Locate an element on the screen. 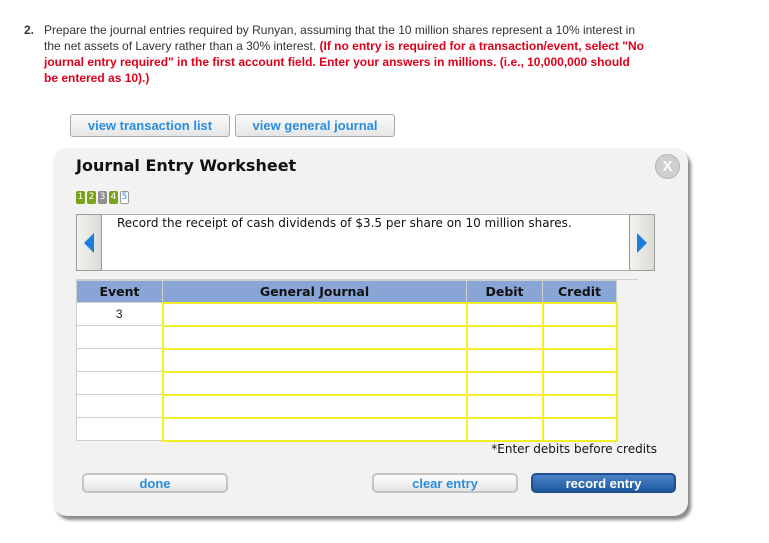 Image resolution: width=769 pixels, height=543 pixels. step-indicator: 12345 is located at coordinates (102, 197).